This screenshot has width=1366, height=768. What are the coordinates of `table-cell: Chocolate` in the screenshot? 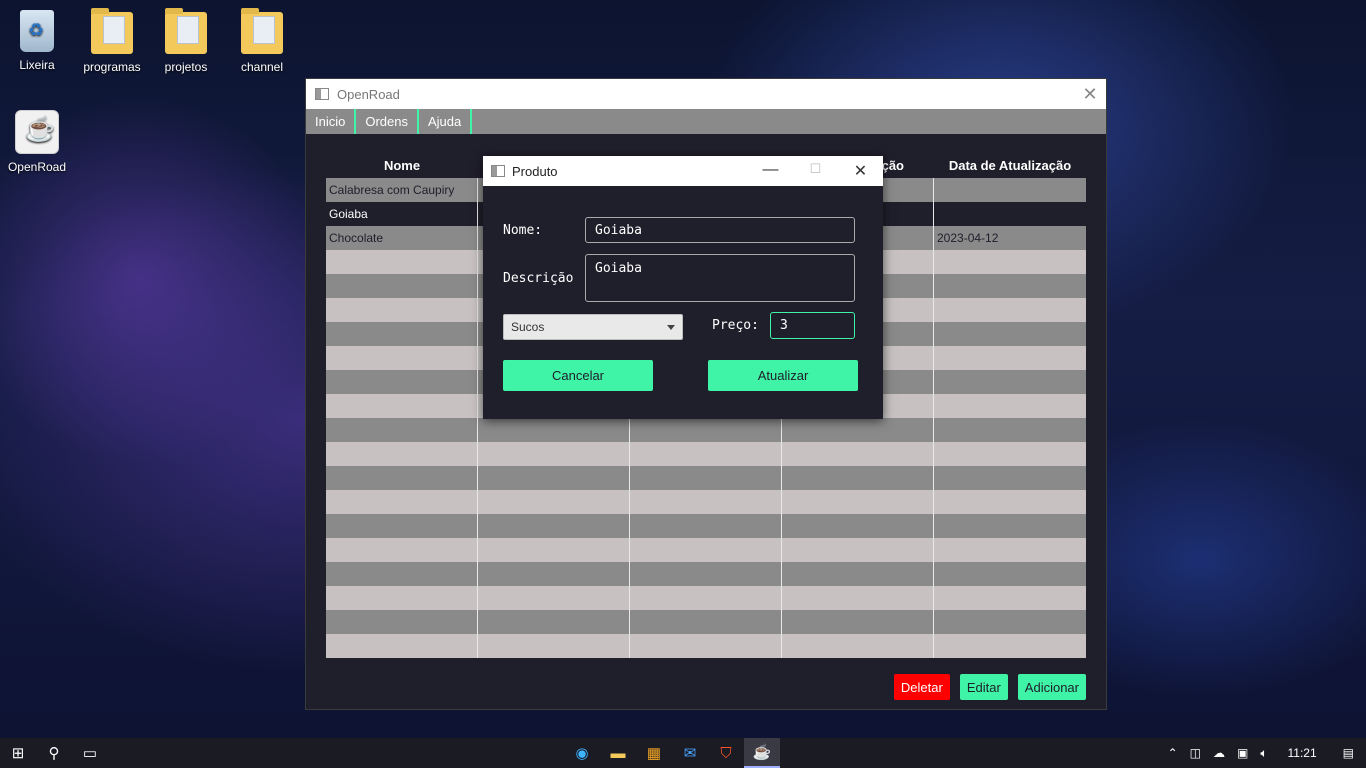 It's located at (402, 238).